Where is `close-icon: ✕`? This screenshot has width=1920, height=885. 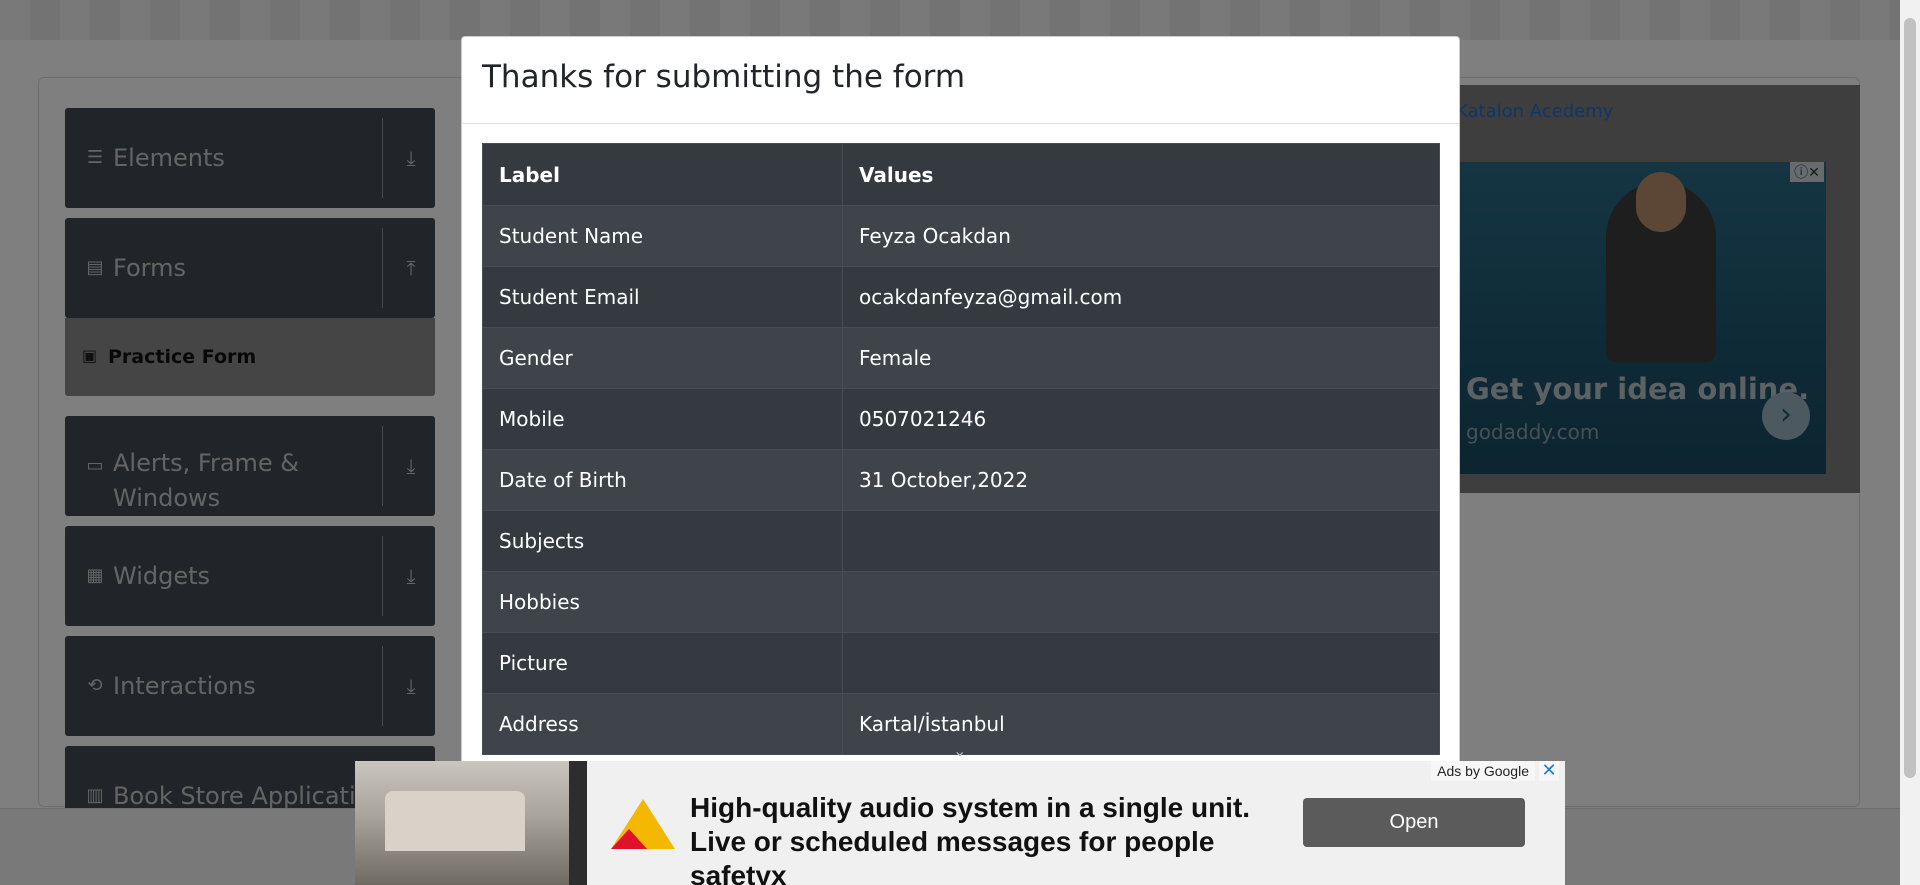
close-icon: ✕ is located at coordinates (1549, 771).